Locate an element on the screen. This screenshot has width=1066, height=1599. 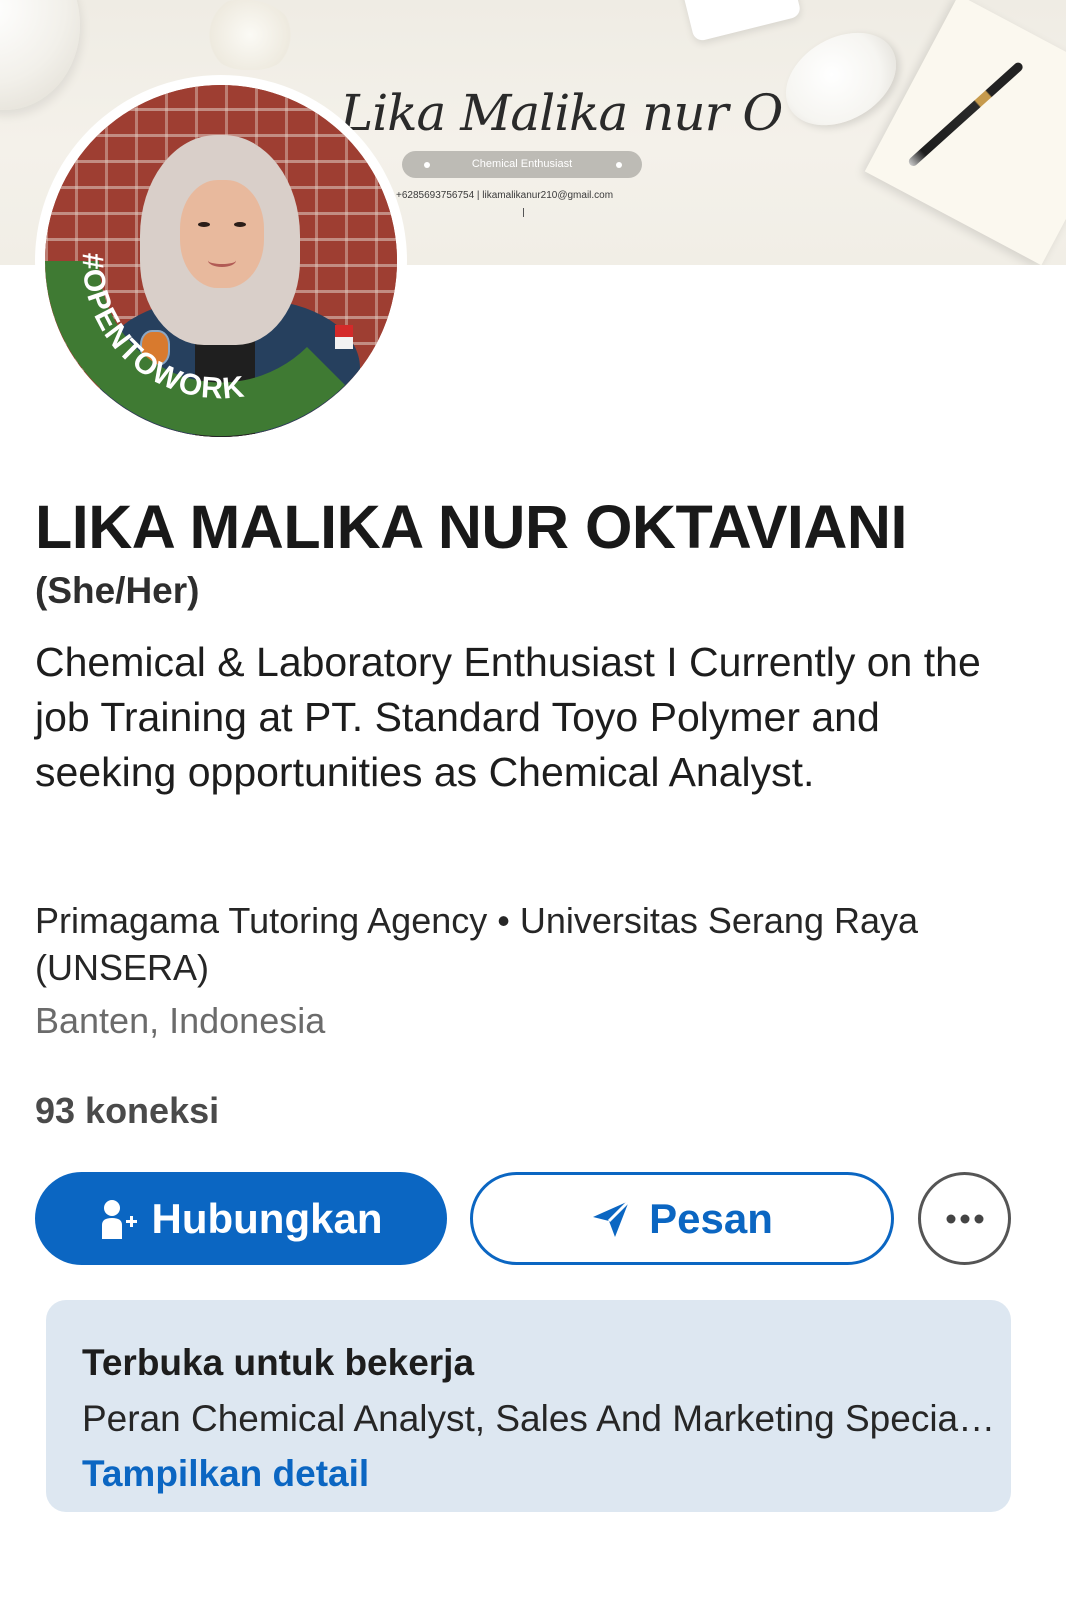
avatar-photo: #OPENTOWORK is located at coordinates (221, 261).